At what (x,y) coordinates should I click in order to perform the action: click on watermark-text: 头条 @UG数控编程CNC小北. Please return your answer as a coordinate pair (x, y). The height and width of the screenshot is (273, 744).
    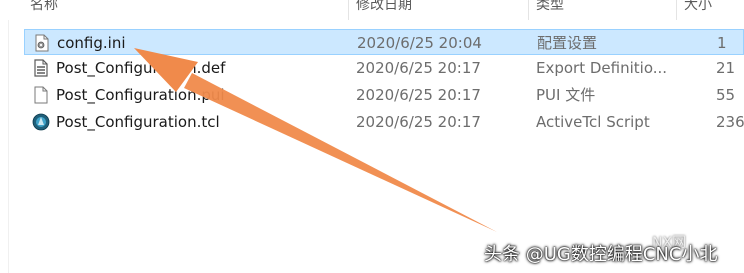
    Looking at the image, I should click on (601, 254).